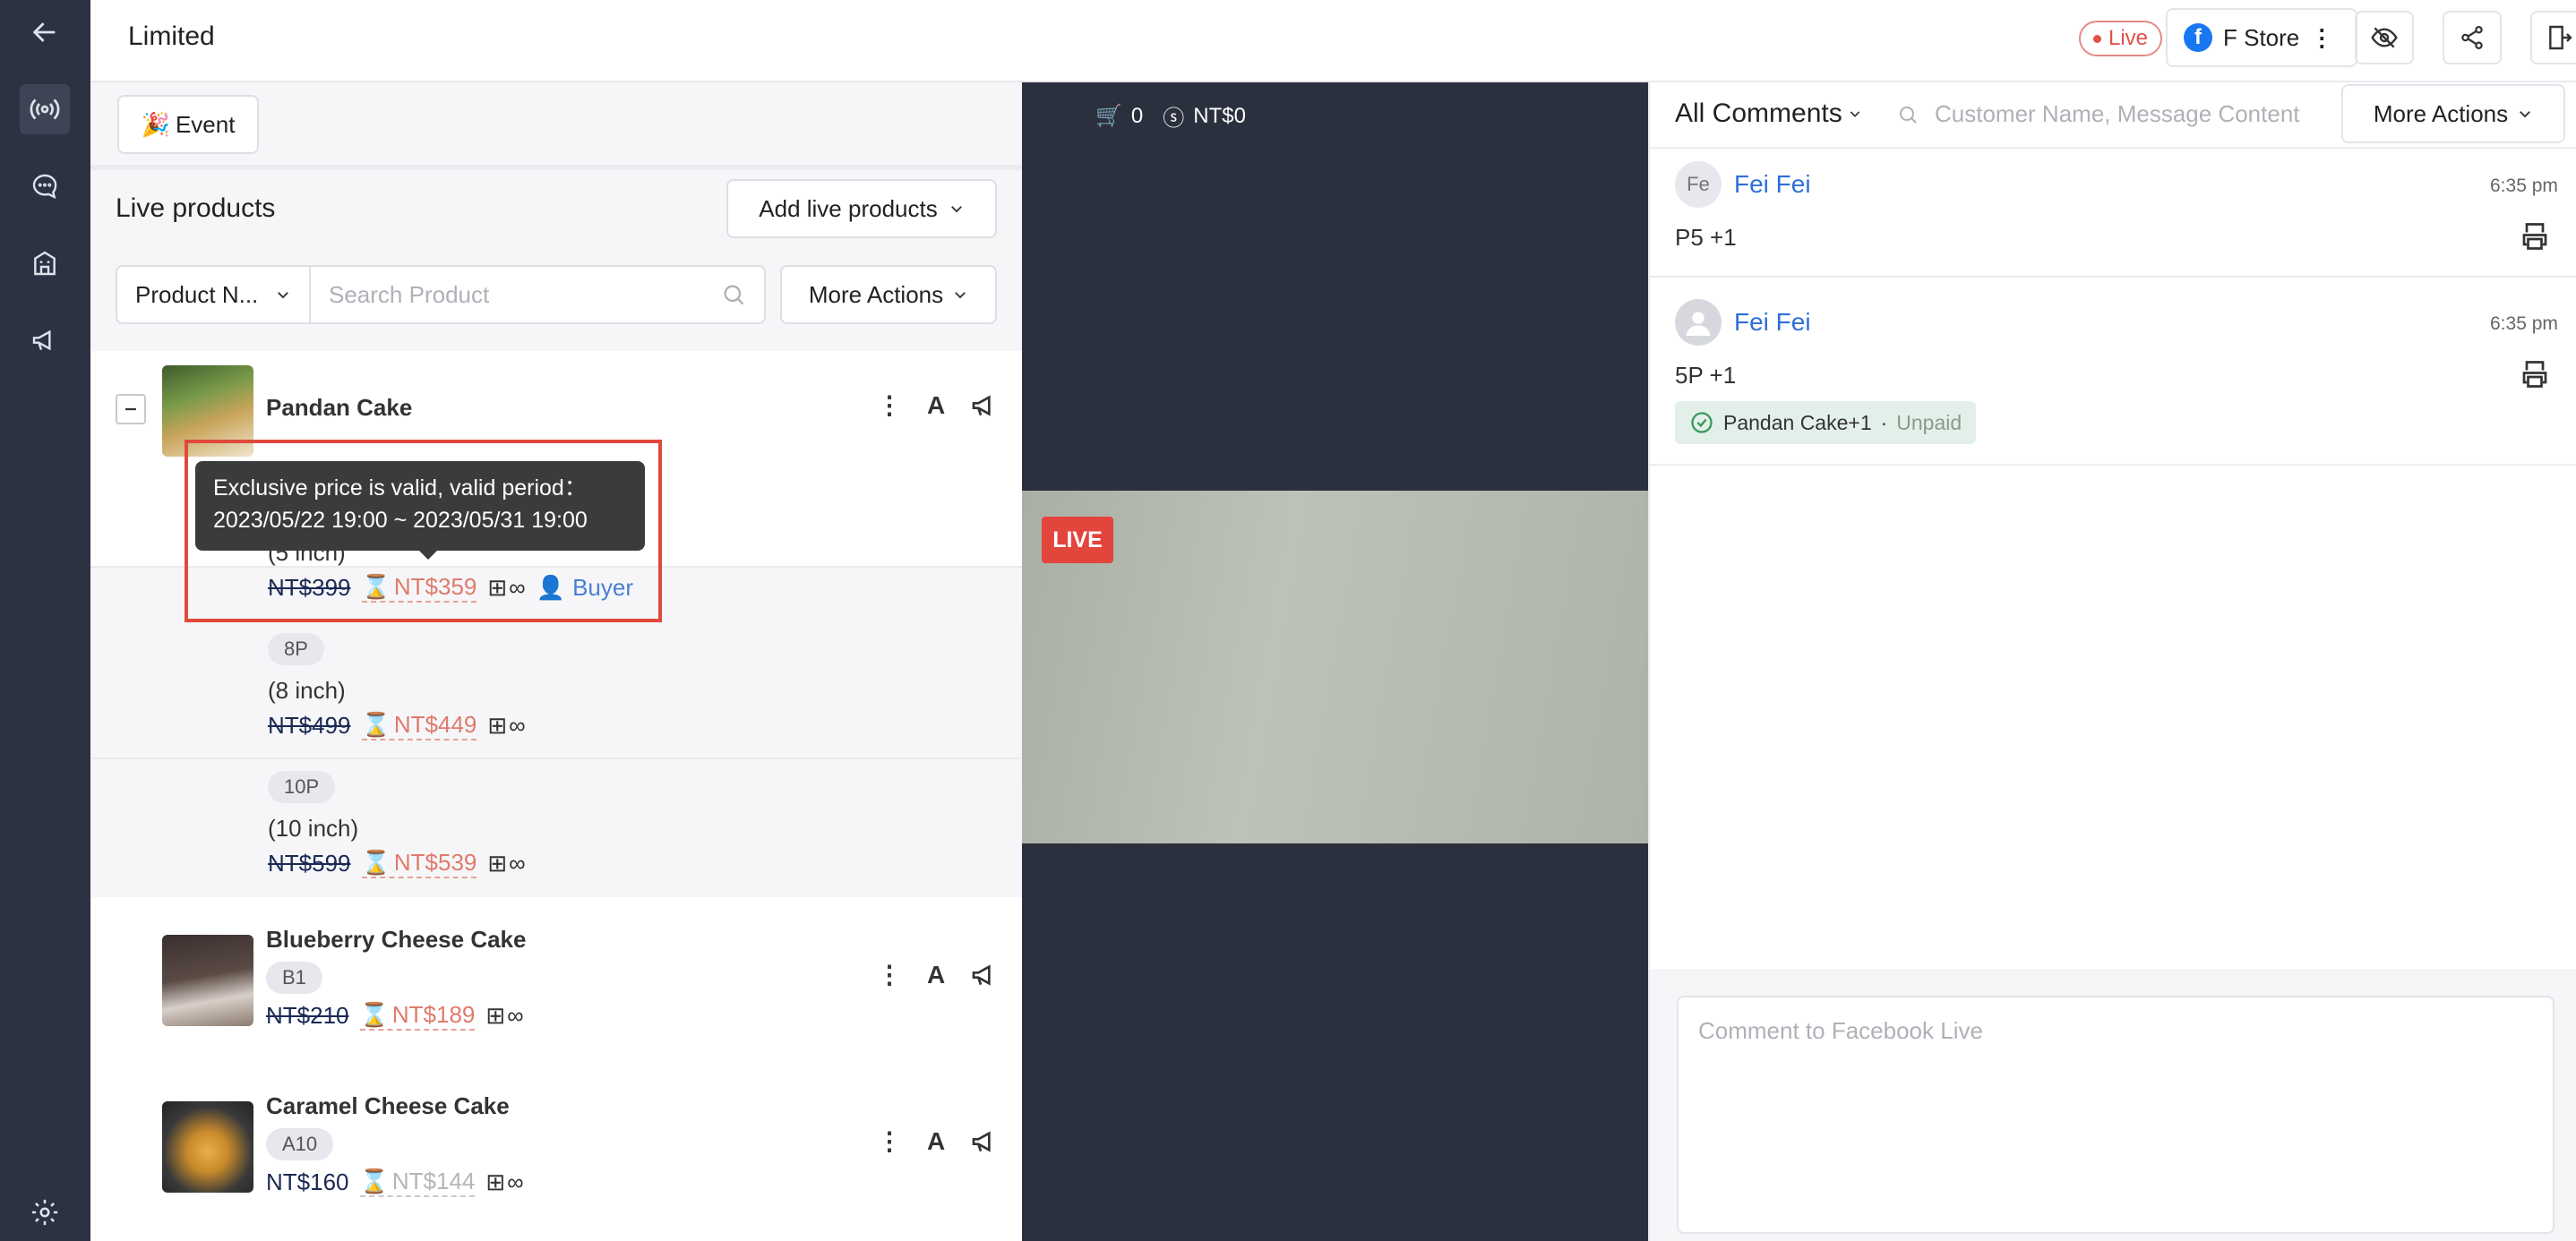  Describe the element at coordinates (339, 407) in the screenshot. I see `product-name: Pandan Cake` at that location.